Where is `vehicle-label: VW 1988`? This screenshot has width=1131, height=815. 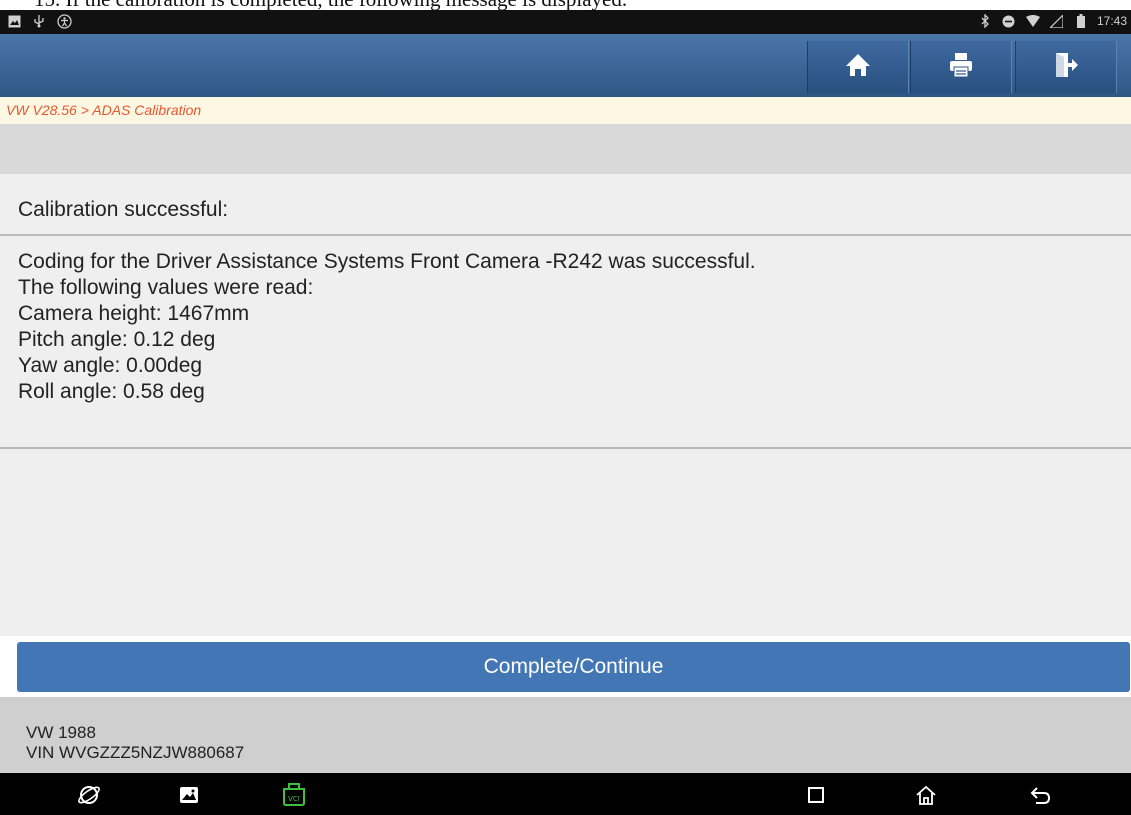 vehicle-label: VW 1988 is located at coordinates (61, 732).